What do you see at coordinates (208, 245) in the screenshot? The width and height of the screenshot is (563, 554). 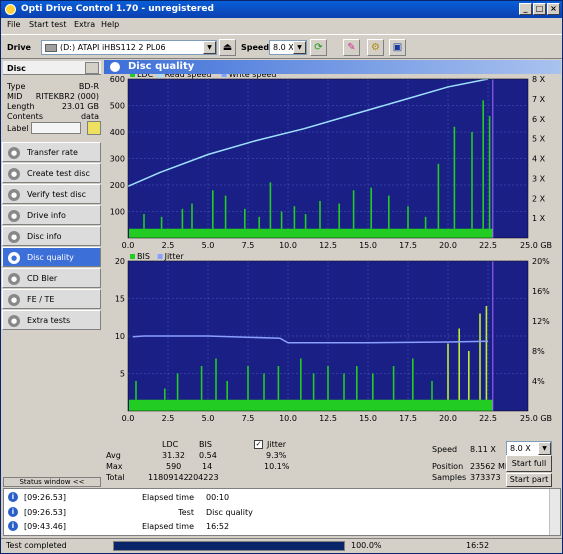 I see `x-tick-label: 5.0` at bounding box center [208, 245].